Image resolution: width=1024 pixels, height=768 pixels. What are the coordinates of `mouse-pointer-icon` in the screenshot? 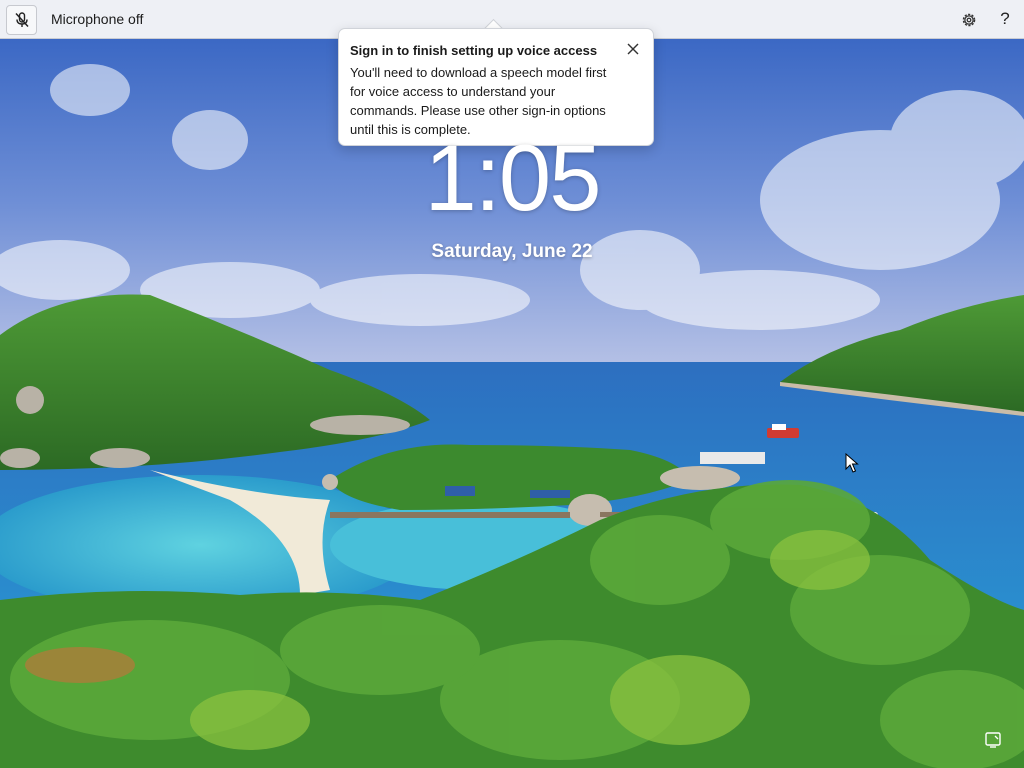 It's located at (852, 463).